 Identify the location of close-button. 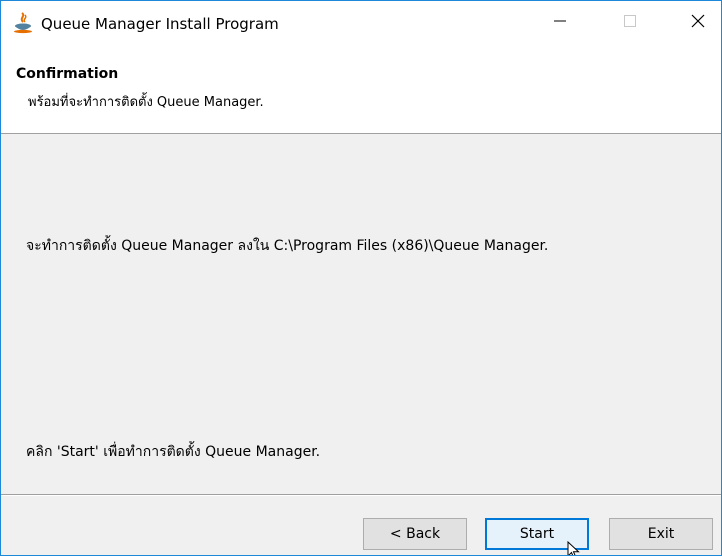
(698, 21).